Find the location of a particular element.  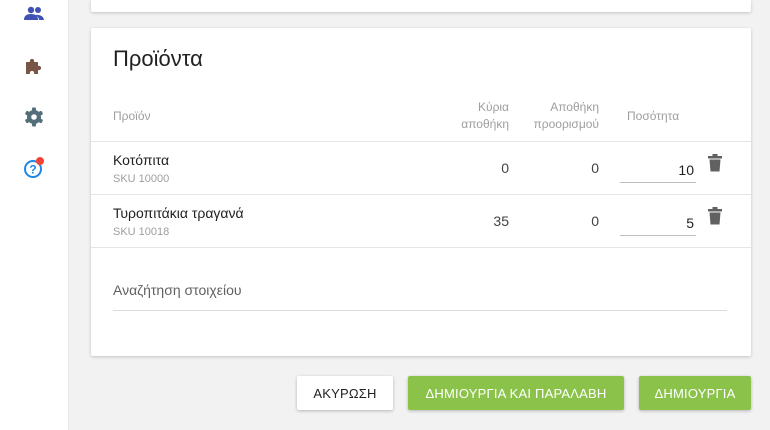

table-row: Τυροπιτάκια τραγανά SKU 10018 35 0 5 is located at coordinates (421, 220).